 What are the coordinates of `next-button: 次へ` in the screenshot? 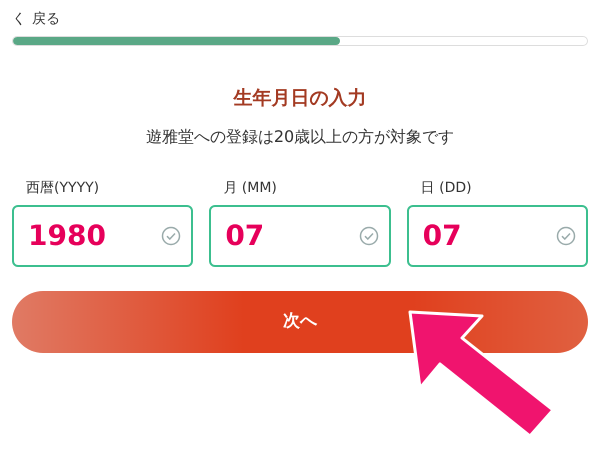 It's located at (300, 321).